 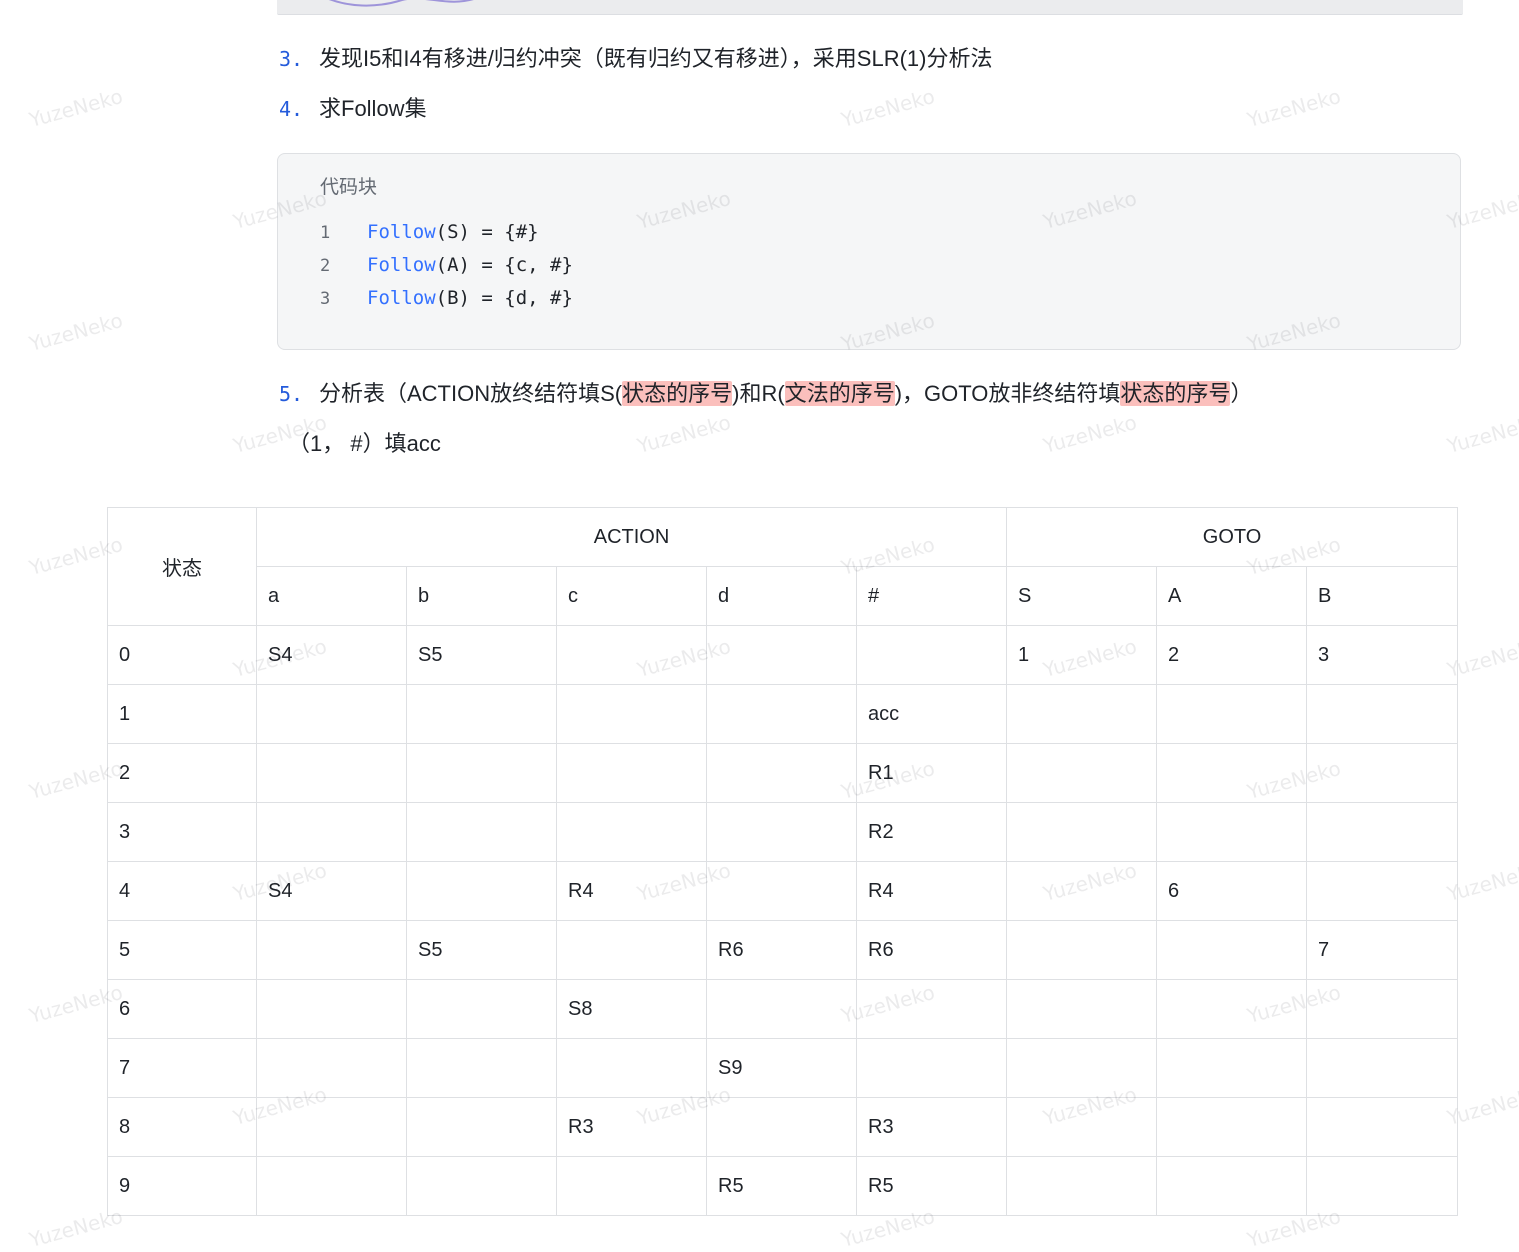 I want to click on text-segment: )，GOTO放非终结符填, so click(x=1007, y=393).